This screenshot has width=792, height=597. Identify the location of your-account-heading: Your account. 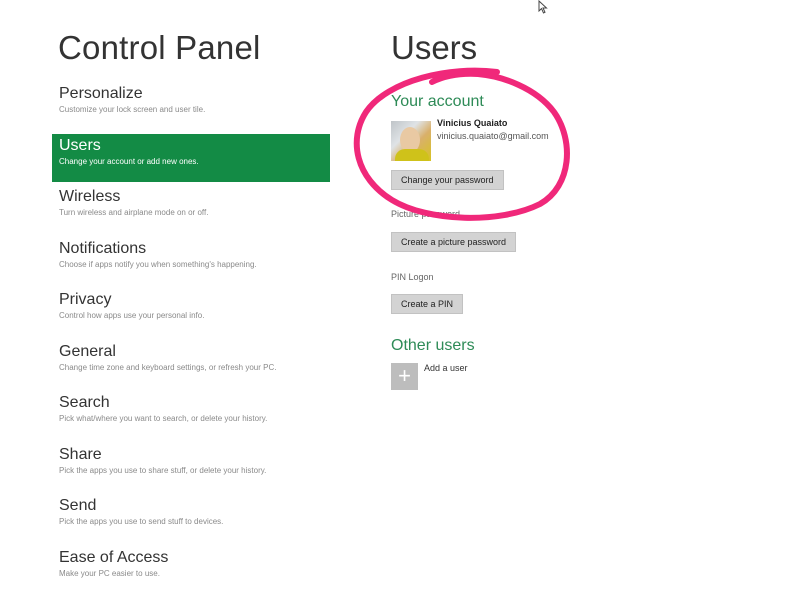
(437, 101).